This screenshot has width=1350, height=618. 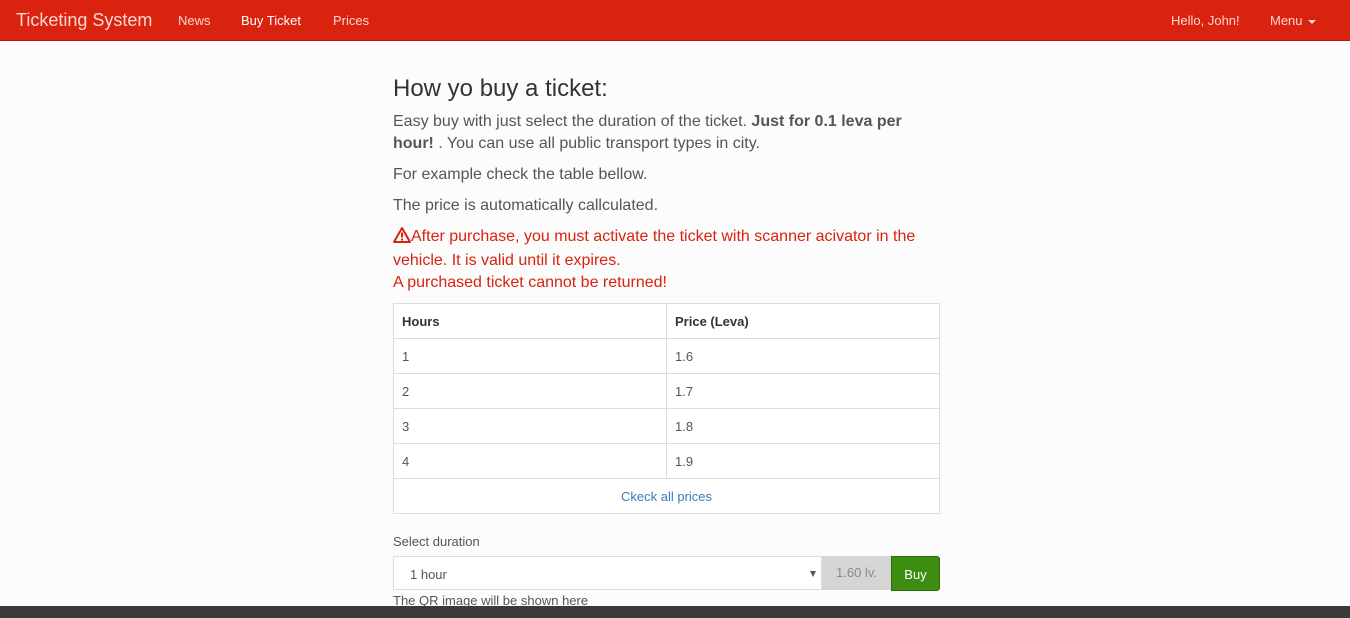 I want to click on buy-button: Buy, so click(x=915, y=573).